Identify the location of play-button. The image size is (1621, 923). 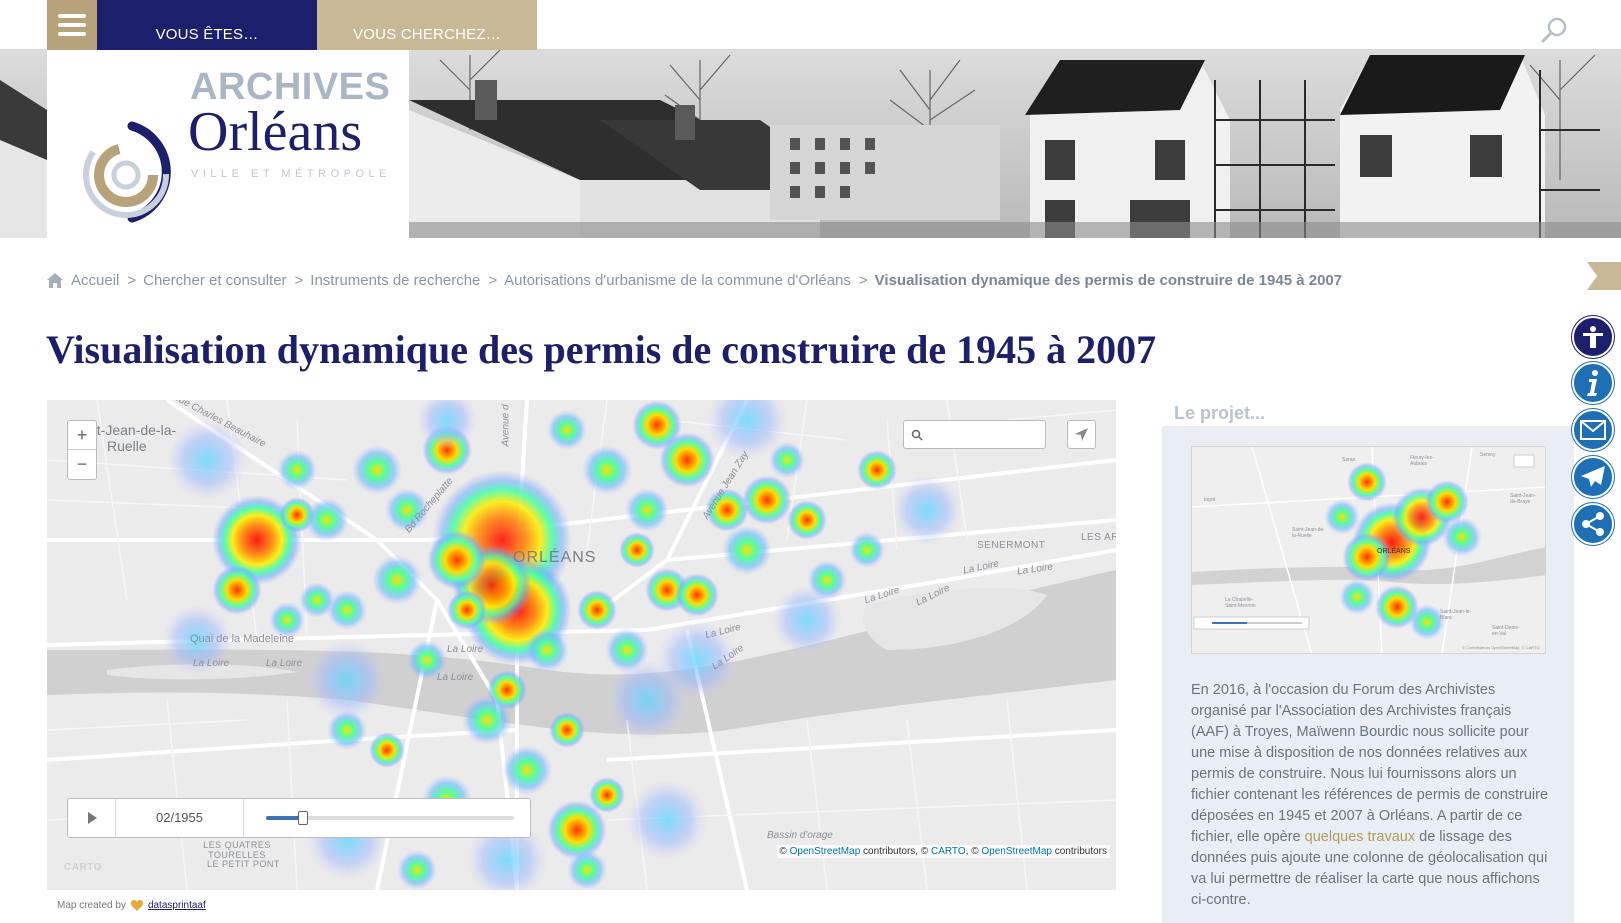
(92, 818).